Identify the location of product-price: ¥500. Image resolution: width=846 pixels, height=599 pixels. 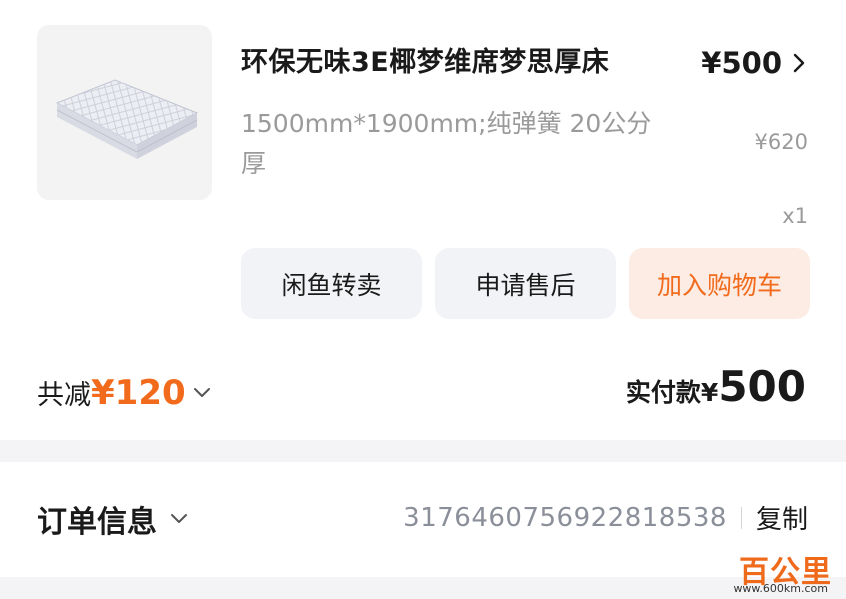
(741, 63).